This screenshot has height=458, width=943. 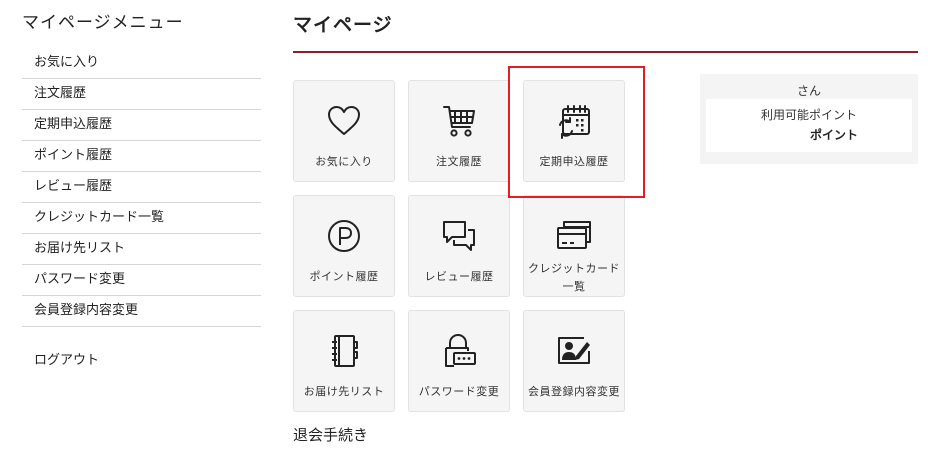 I want to click on tile-subscription-history: 定期申込履歴, so click(x=574, y=131).